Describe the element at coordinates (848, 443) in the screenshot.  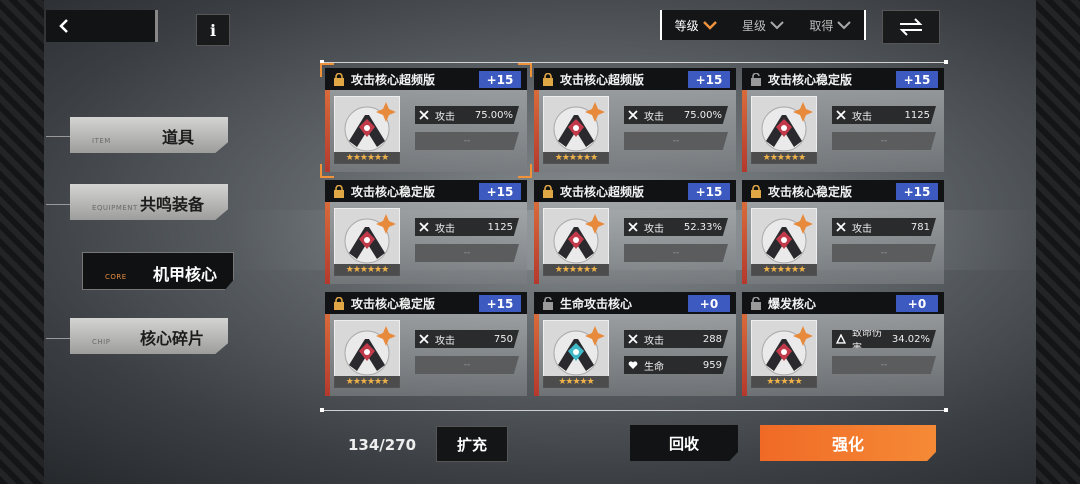
I see `enhance-button: 强化` at that location.